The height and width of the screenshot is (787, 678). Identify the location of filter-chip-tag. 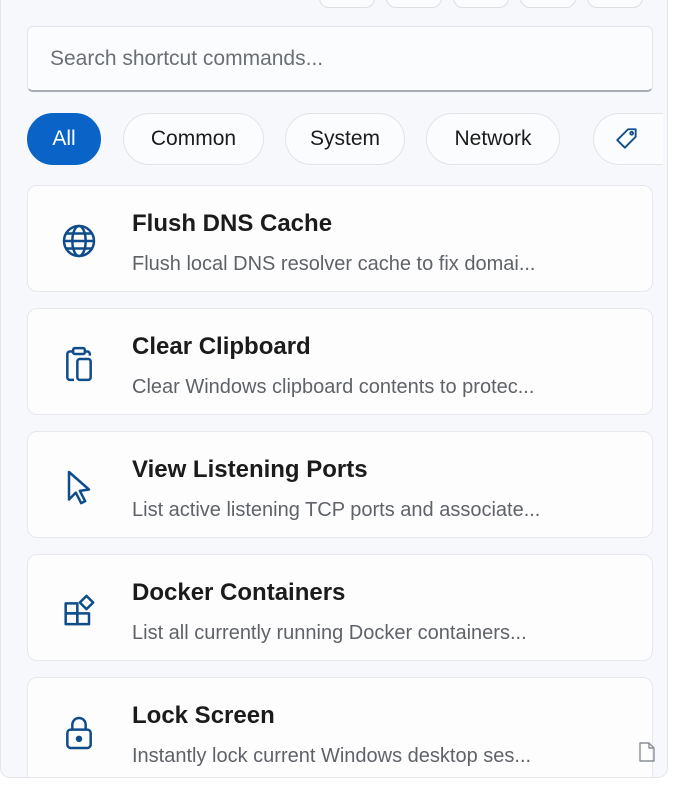
(628, 139).